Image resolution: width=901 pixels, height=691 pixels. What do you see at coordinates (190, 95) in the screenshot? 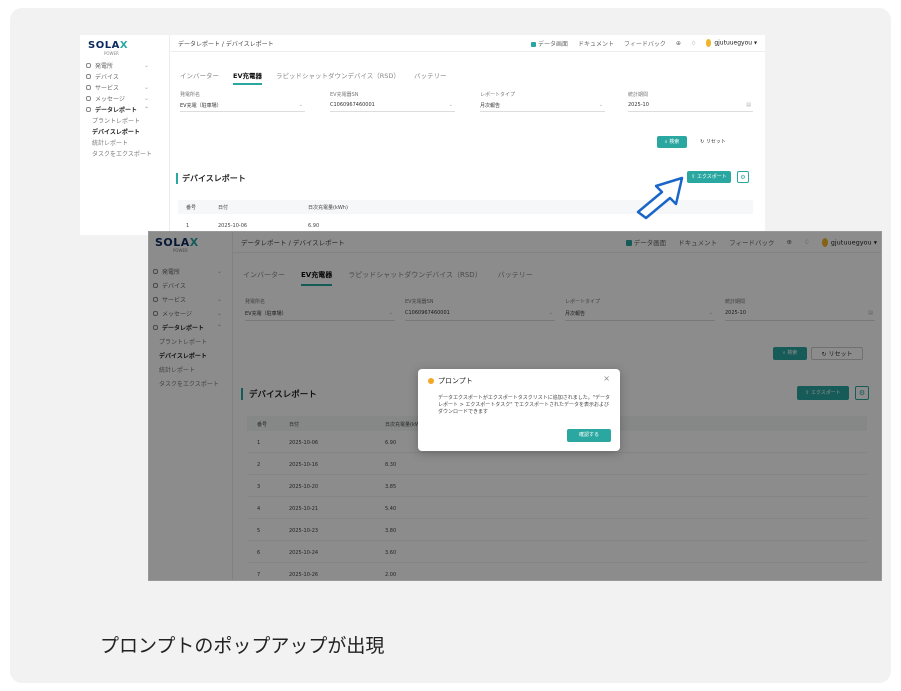
I see `plant-label: 発電所名` at bounding box center [190, 95].